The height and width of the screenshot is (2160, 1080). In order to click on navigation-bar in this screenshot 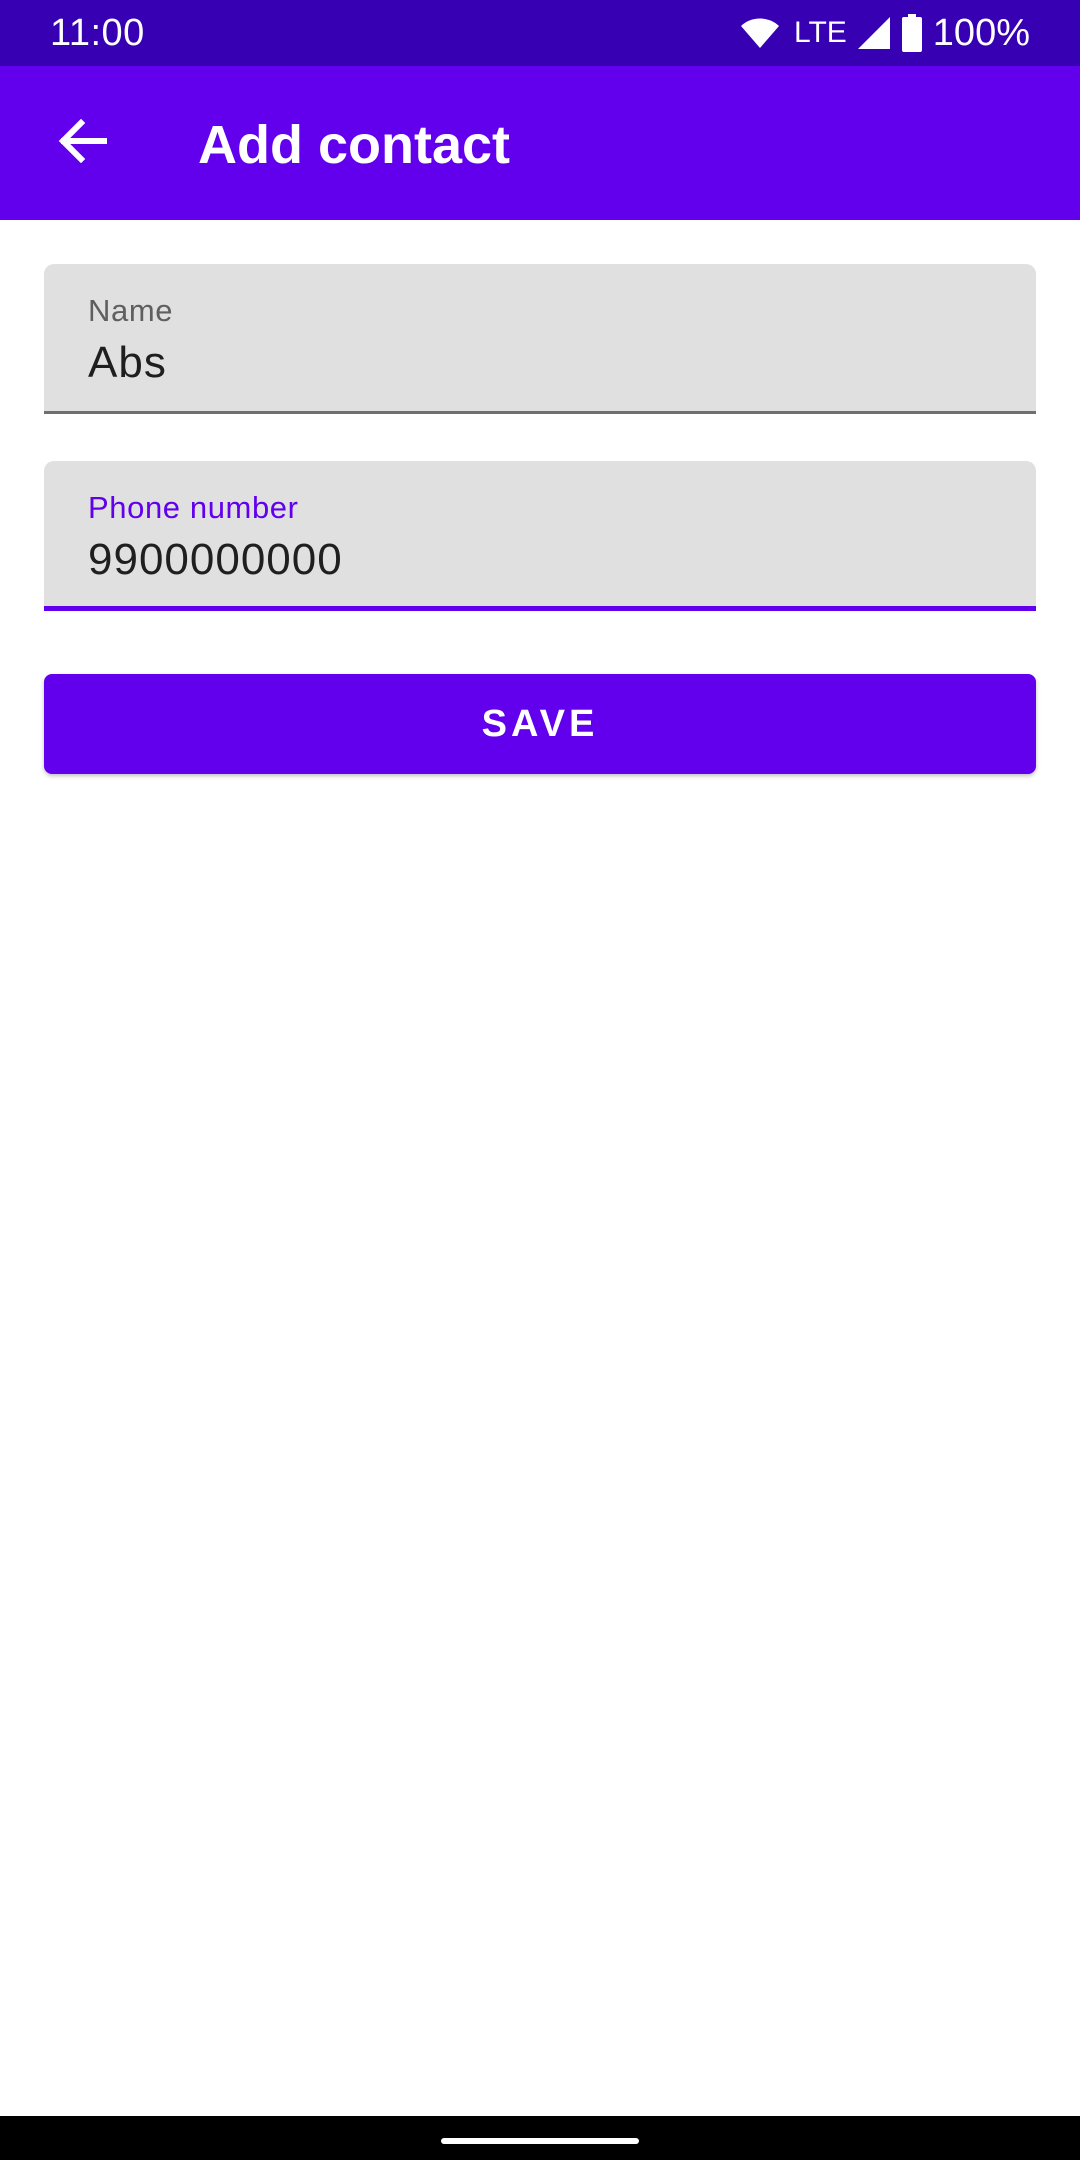, I will do `click(540, 2138)`.